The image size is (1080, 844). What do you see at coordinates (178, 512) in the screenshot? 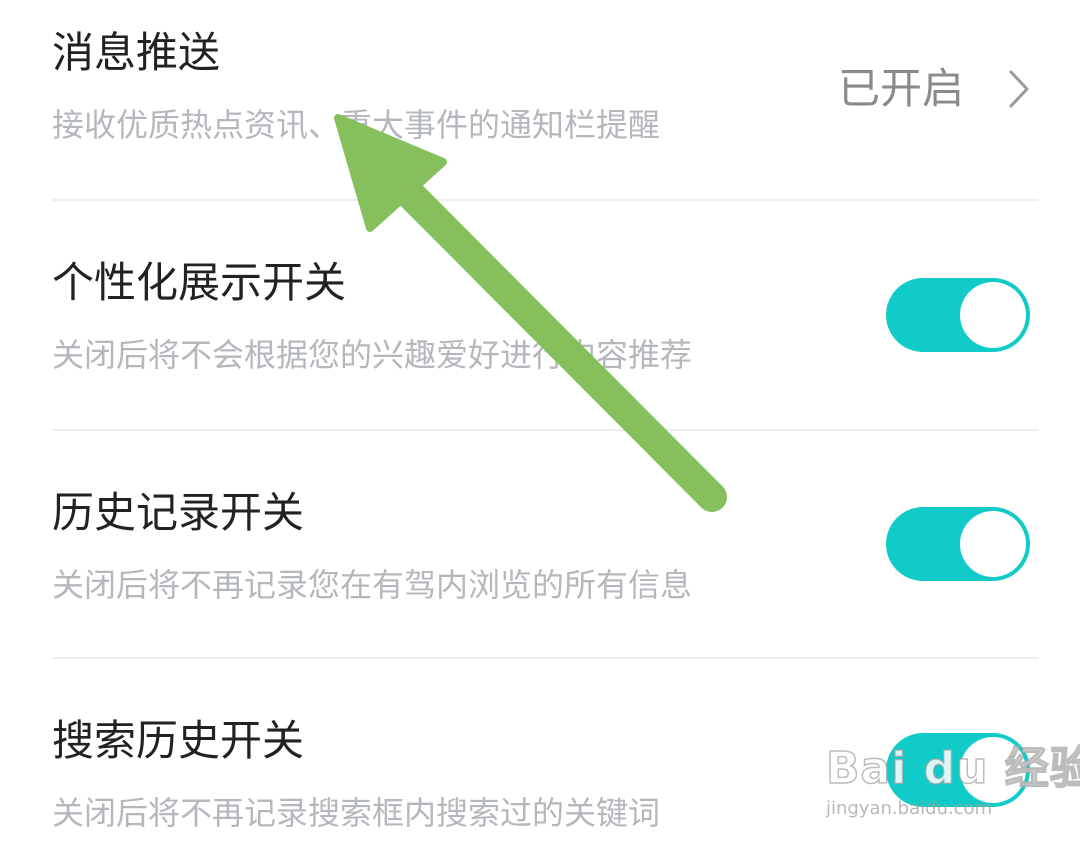
I see `setting-title: 历史记录开关` at bounding box center [178, 512].